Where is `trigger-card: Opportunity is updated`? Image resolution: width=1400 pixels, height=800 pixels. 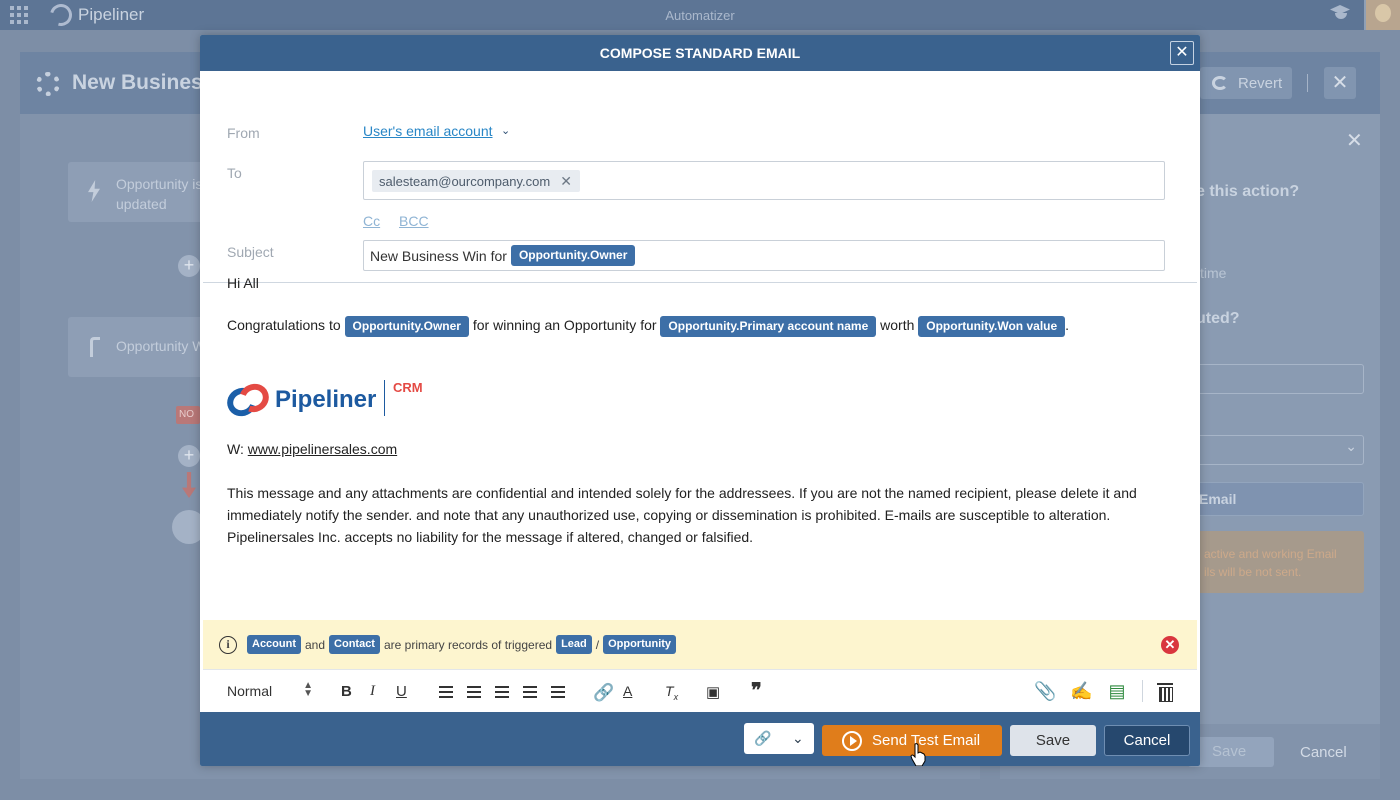
trigger-card: Opportunity is updated is located at coordinates (138, 192).